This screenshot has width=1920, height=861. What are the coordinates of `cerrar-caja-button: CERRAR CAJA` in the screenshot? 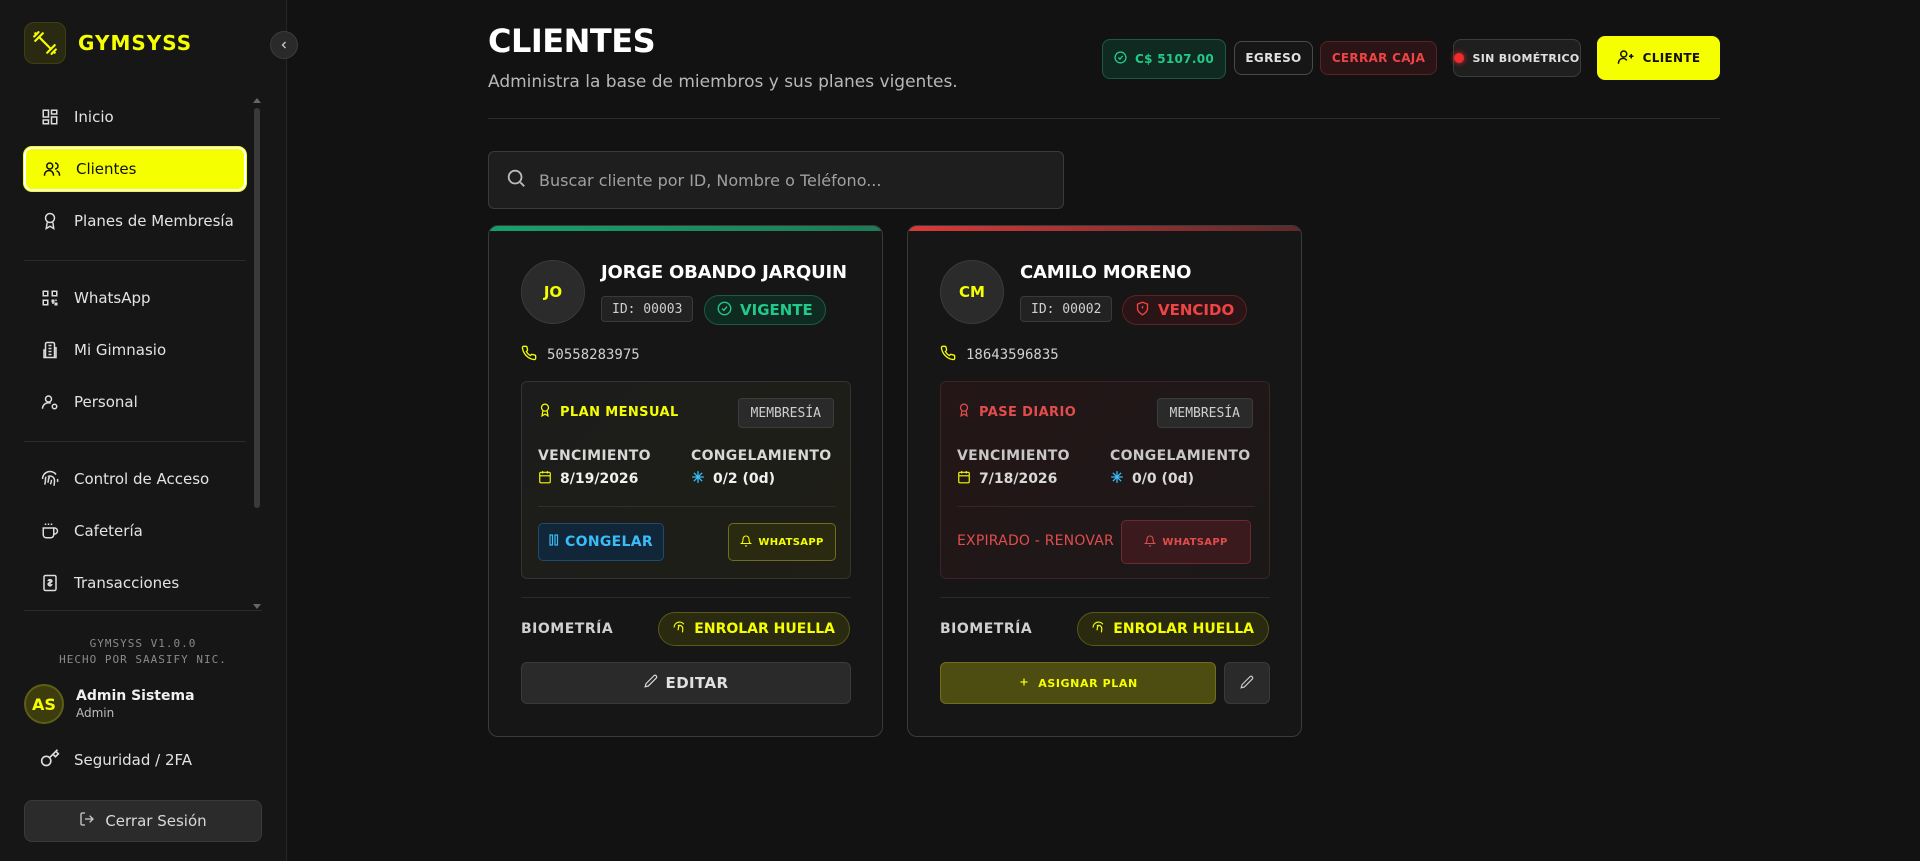 It's located at (1378, 58).